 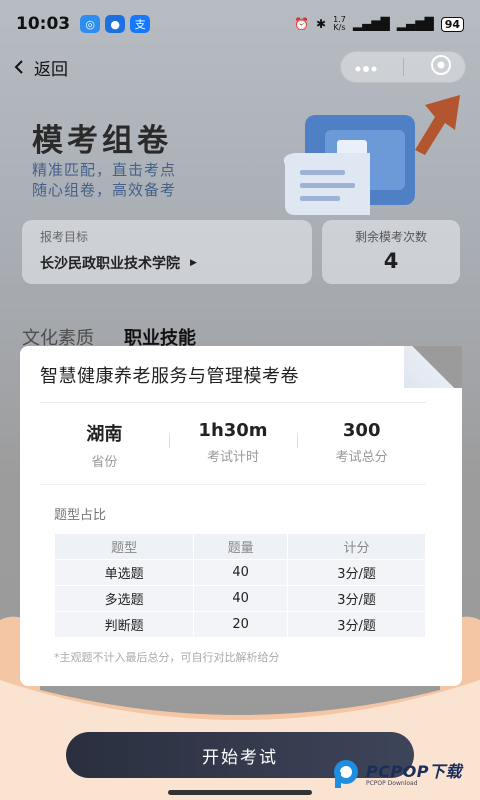 I want to click on page-subtitle: 精准匹配，直击考点 随心组卷，高效备考, so click(x=104, y=180).